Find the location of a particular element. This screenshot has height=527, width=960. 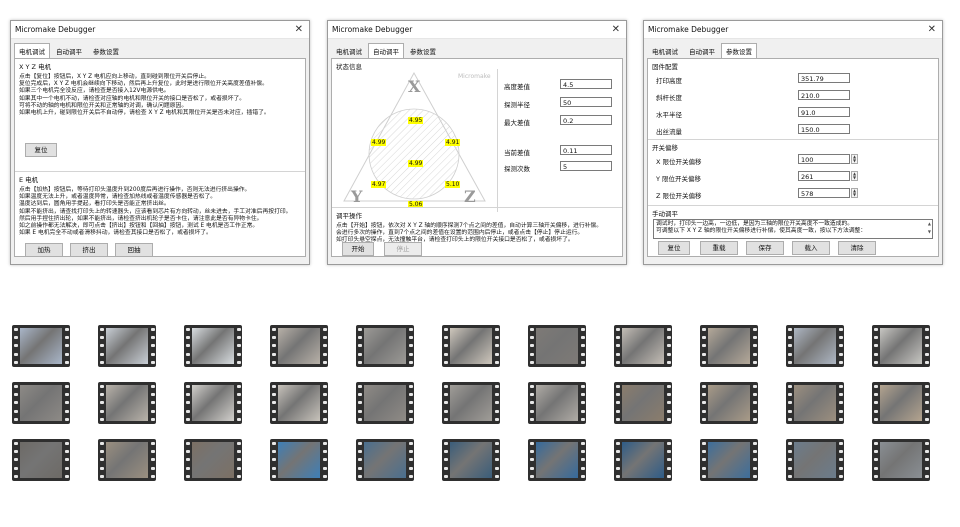

clear-button: 清除 is located at coordinates (857, 248).